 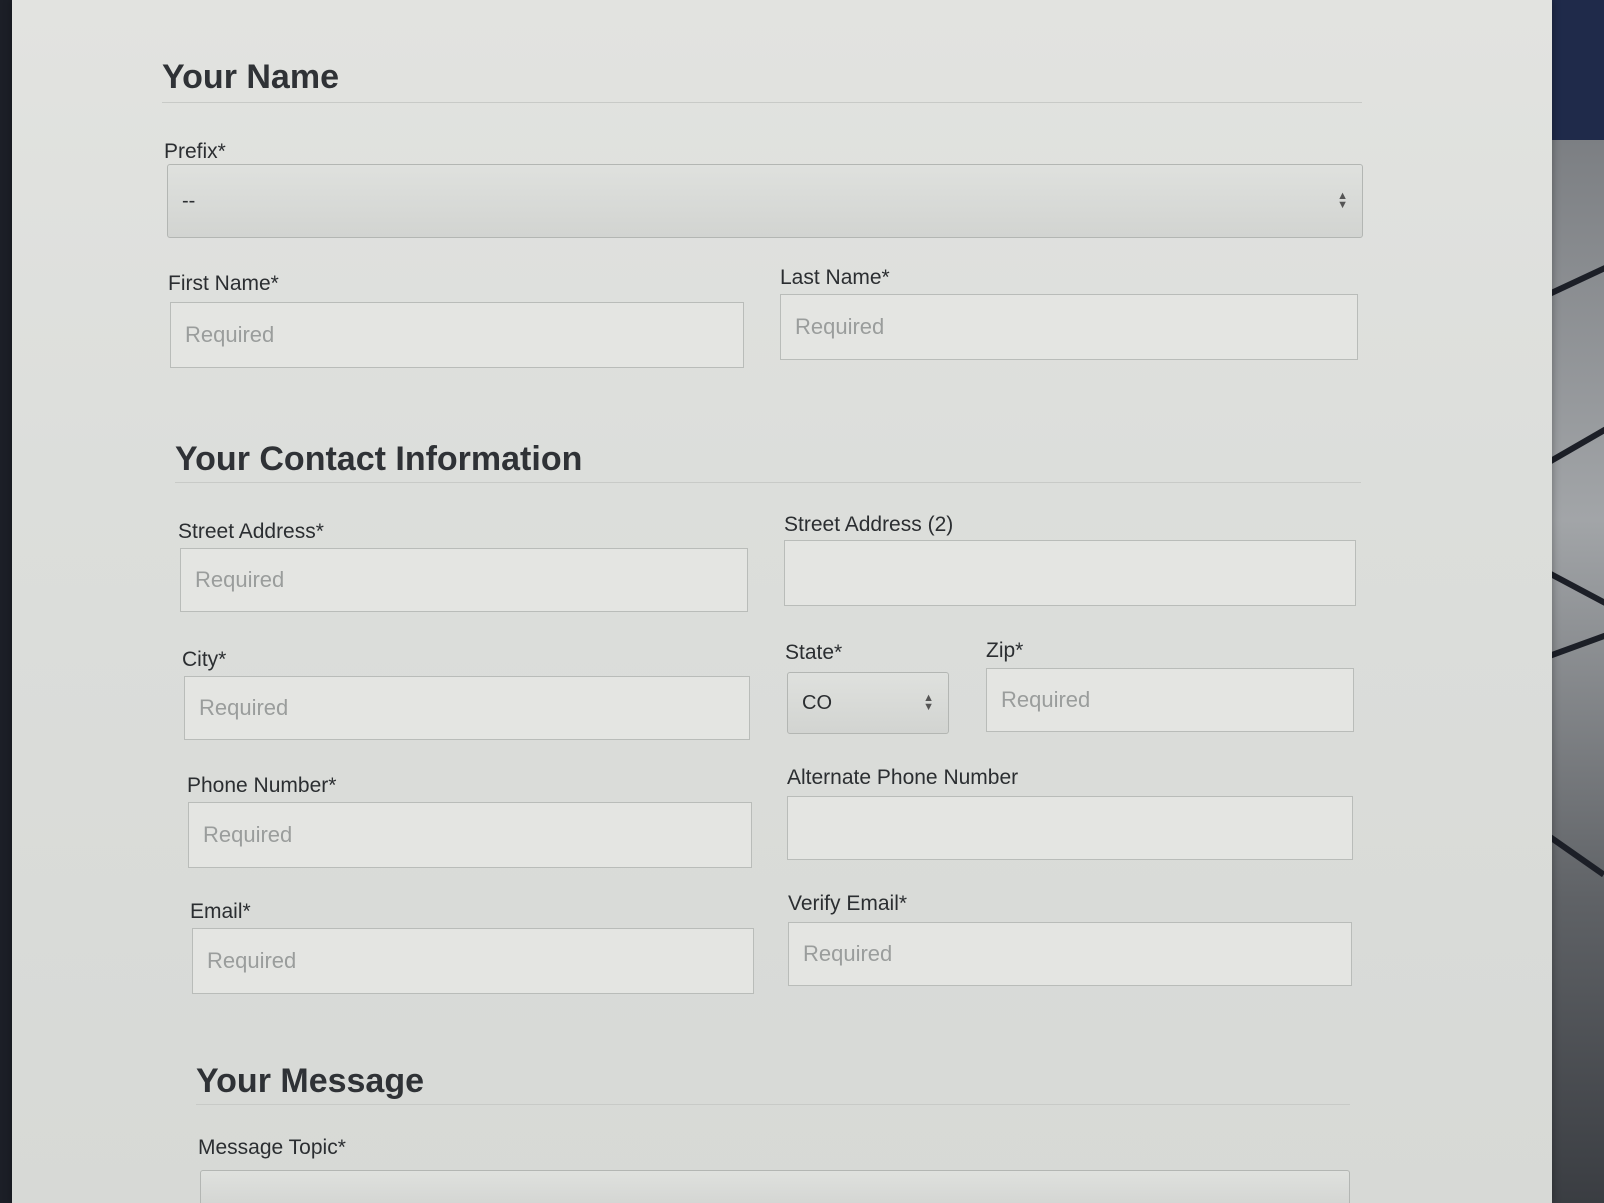 What do you see at coordinates (1170, 700) in the screenshot?
I see `zip-input` at bounding box center [1170, 700].